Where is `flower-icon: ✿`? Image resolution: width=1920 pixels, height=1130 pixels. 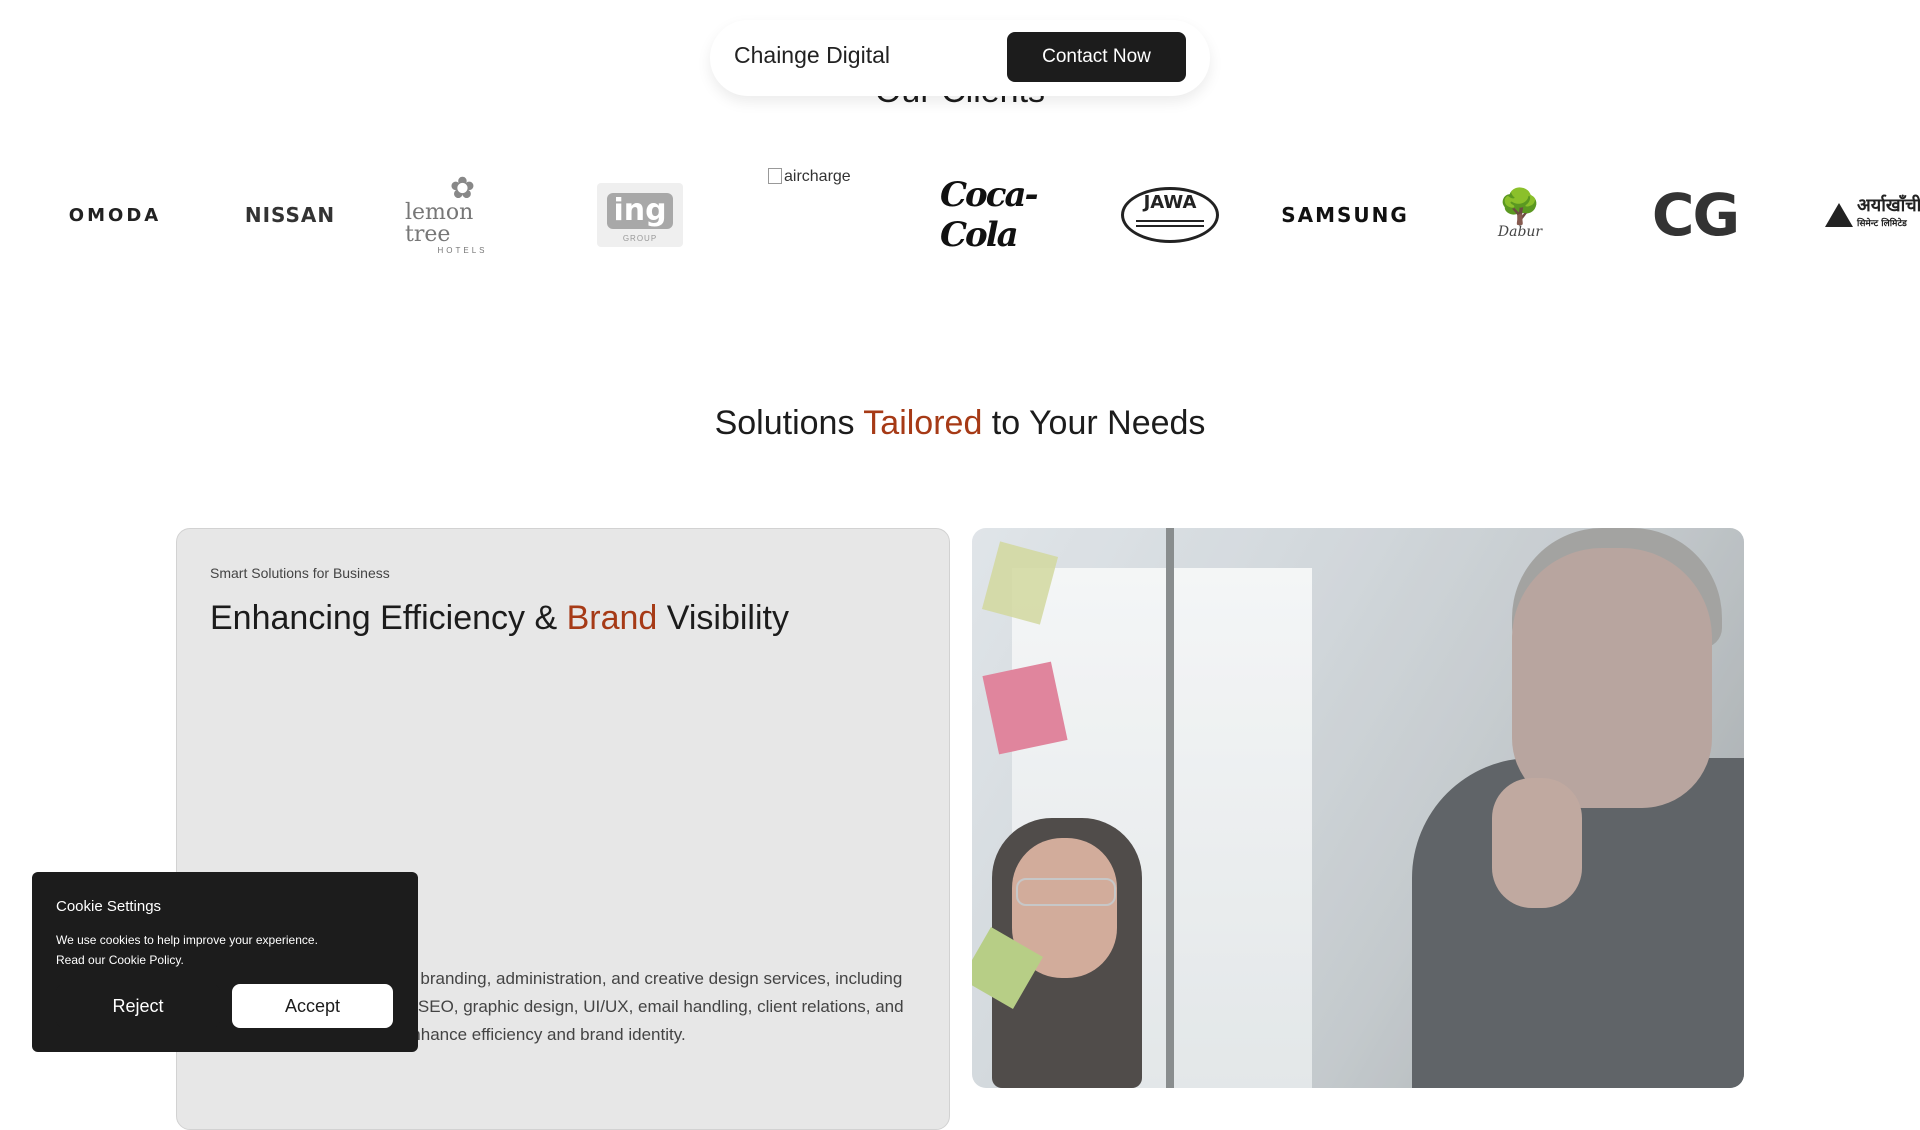
flower-icon: ✿ is located at coordinates (462, 188).